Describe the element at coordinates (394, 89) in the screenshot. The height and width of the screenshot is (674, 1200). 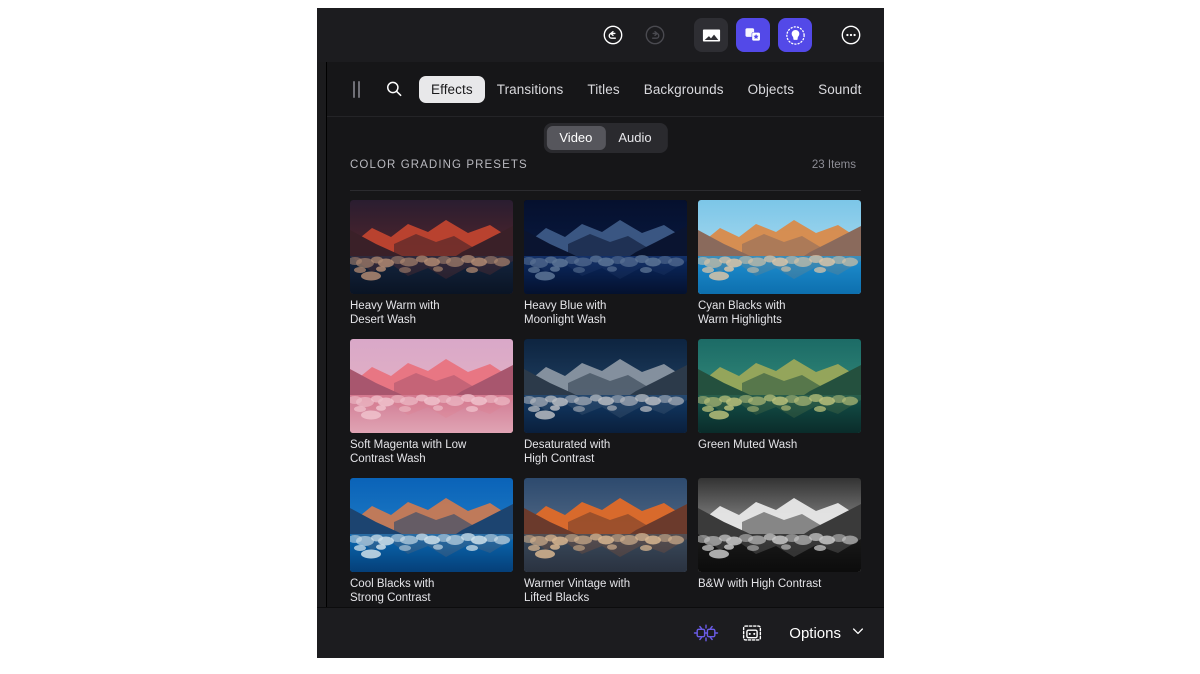
I see `search-icon` at that location.